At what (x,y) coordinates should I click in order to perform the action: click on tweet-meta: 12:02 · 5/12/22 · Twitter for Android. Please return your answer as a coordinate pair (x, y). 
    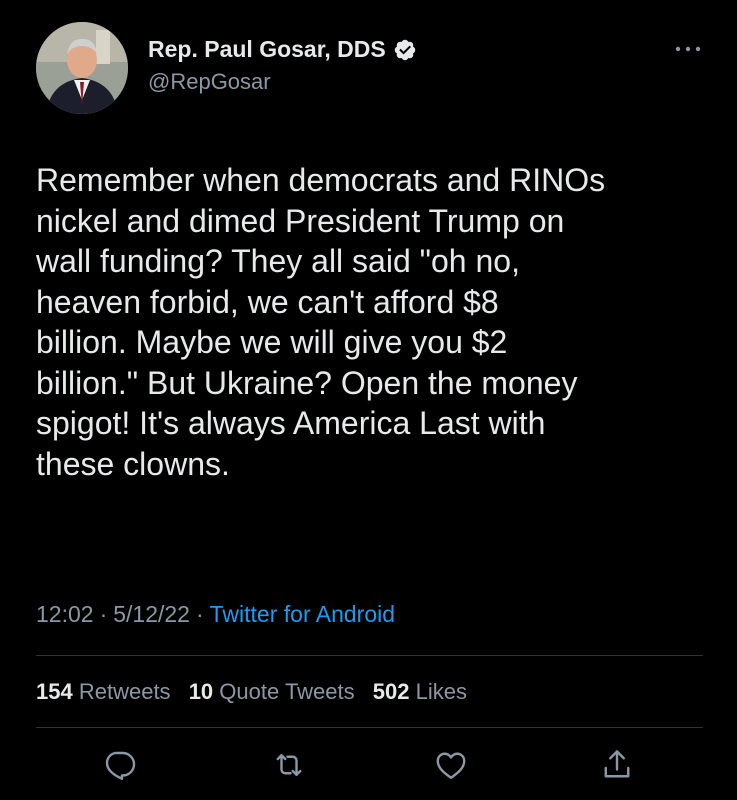
    Looking at the image, I should click on (215, 614).